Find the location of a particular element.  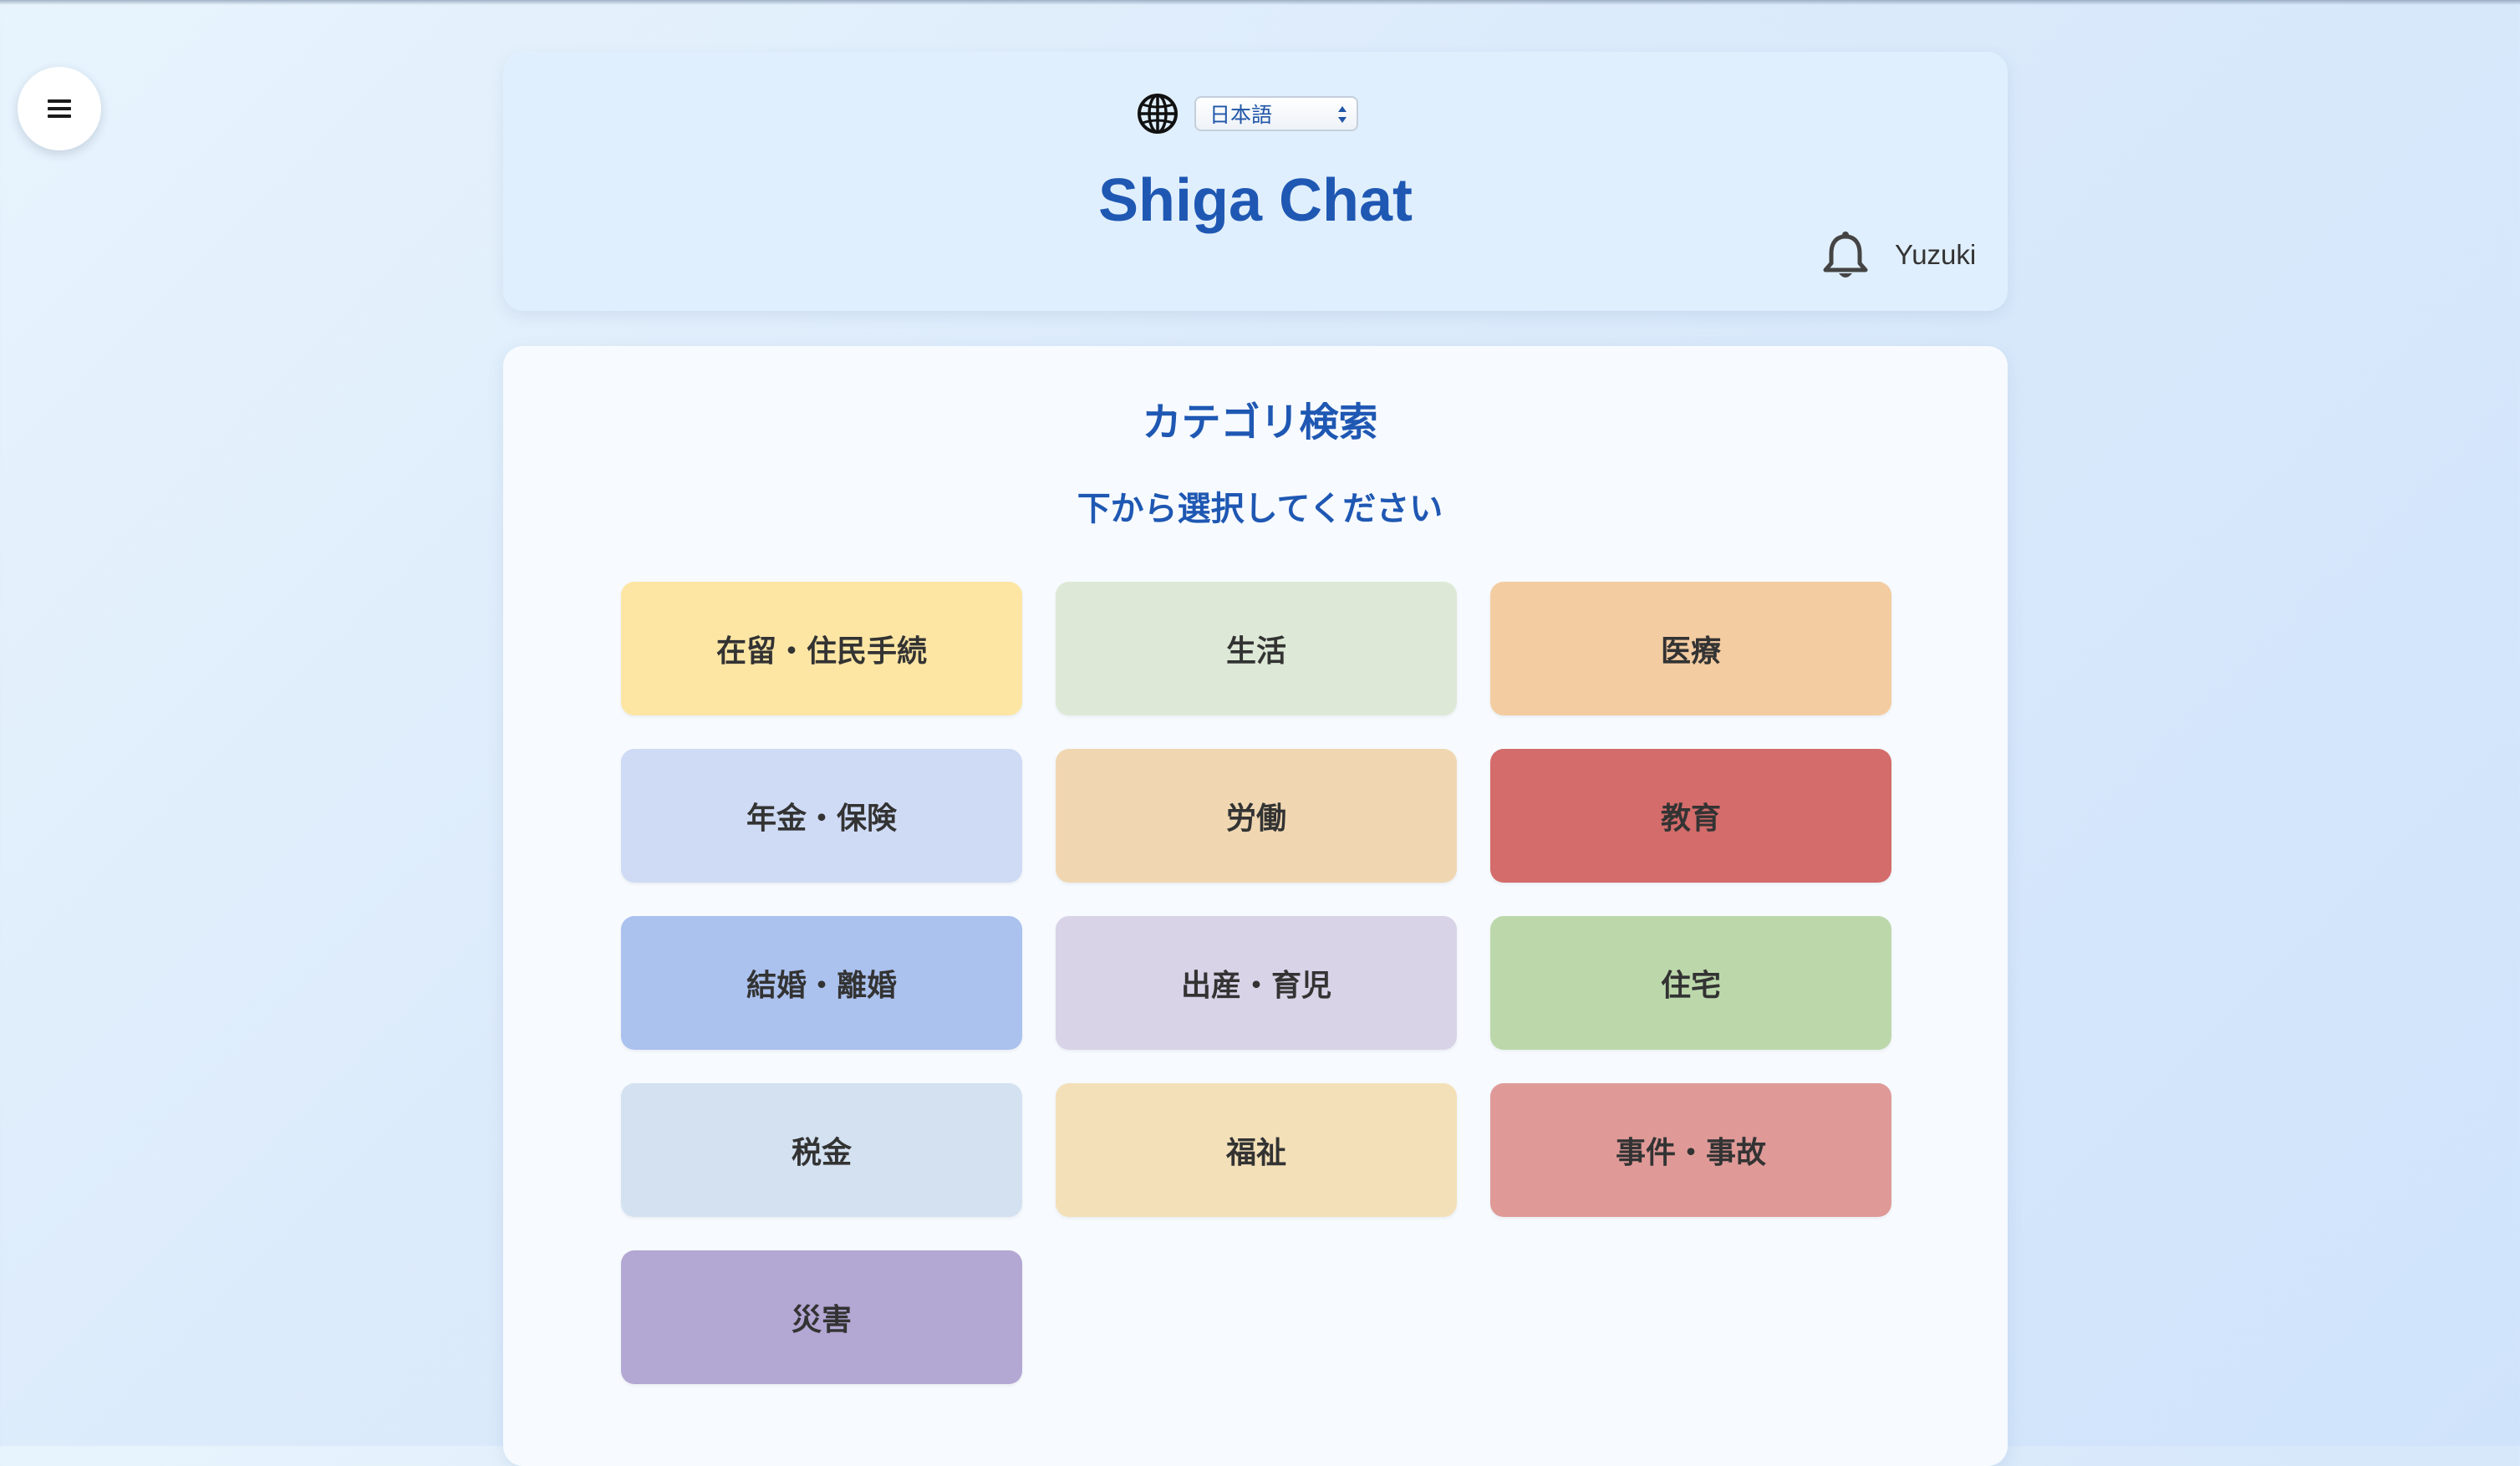

category-button-housing: 住宅 is located at coordinates (1690, 983).